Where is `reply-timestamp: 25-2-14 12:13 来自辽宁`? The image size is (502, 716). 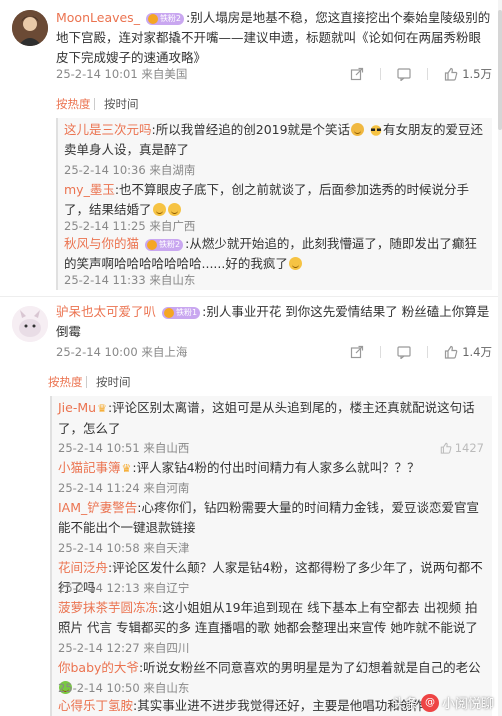
reply-timestamp: 25-2-14 12:13 来自辽宁 is located at coordinates (124, 588).